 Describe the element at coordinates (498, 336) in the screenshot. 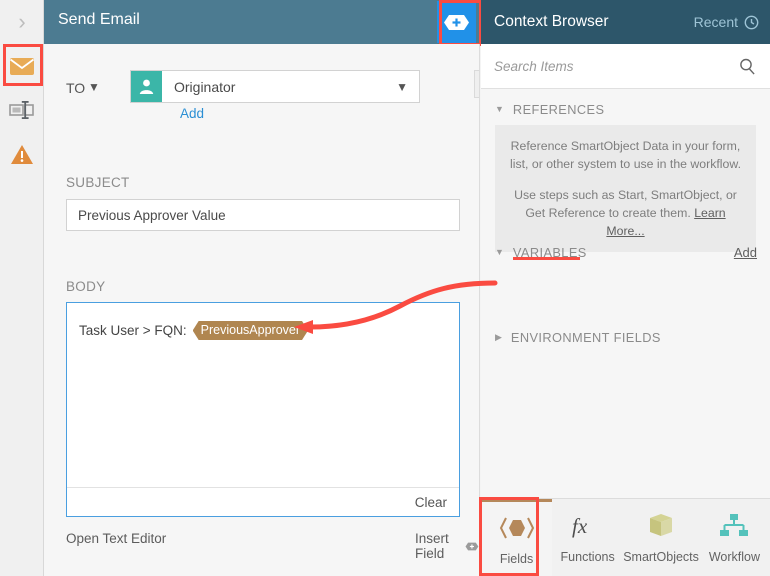

I see `caret-right-icon: ▶` at that location.